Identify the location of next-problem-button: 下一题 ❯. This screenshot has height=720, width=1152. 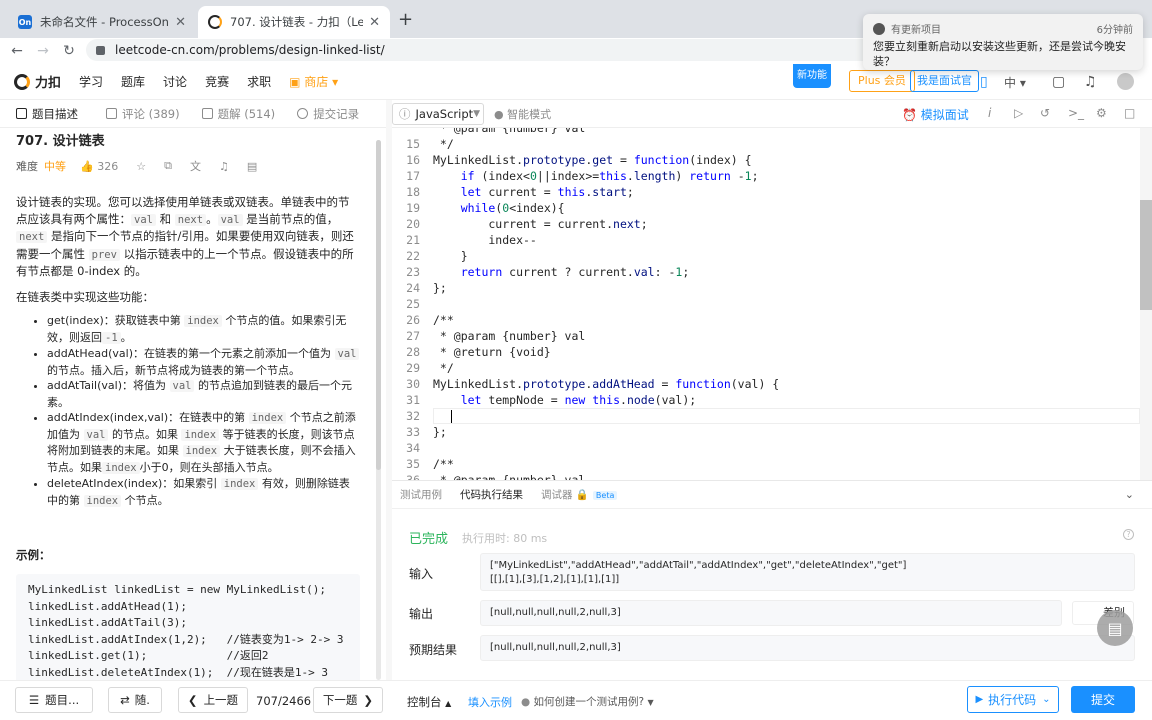
(348, 700).